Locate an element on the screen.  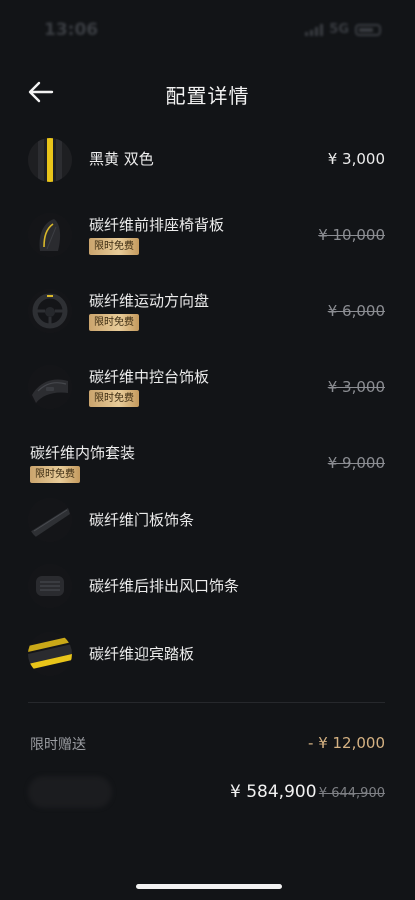
steering-wheel-thumbnail is located at coordinates (50, 311).